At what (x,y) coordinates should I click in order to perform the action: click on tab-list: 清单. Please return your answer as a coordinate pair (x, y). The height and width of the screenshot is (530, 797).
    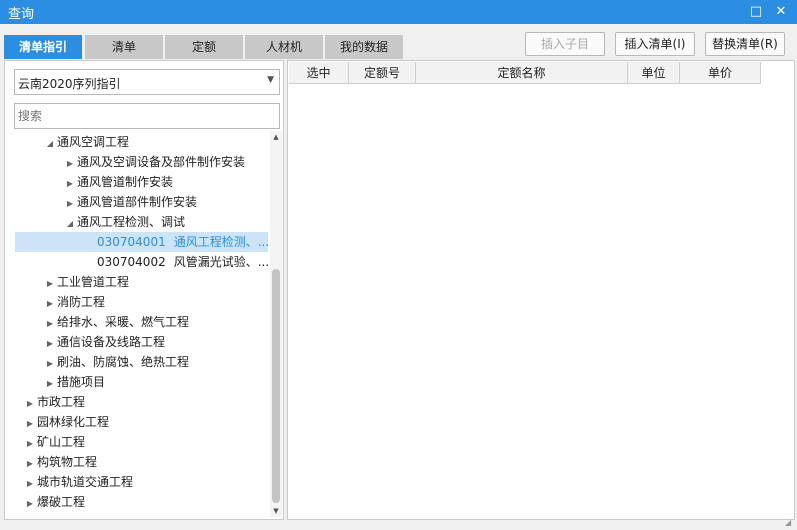
    Looking at the image, I should click on (124, 47).